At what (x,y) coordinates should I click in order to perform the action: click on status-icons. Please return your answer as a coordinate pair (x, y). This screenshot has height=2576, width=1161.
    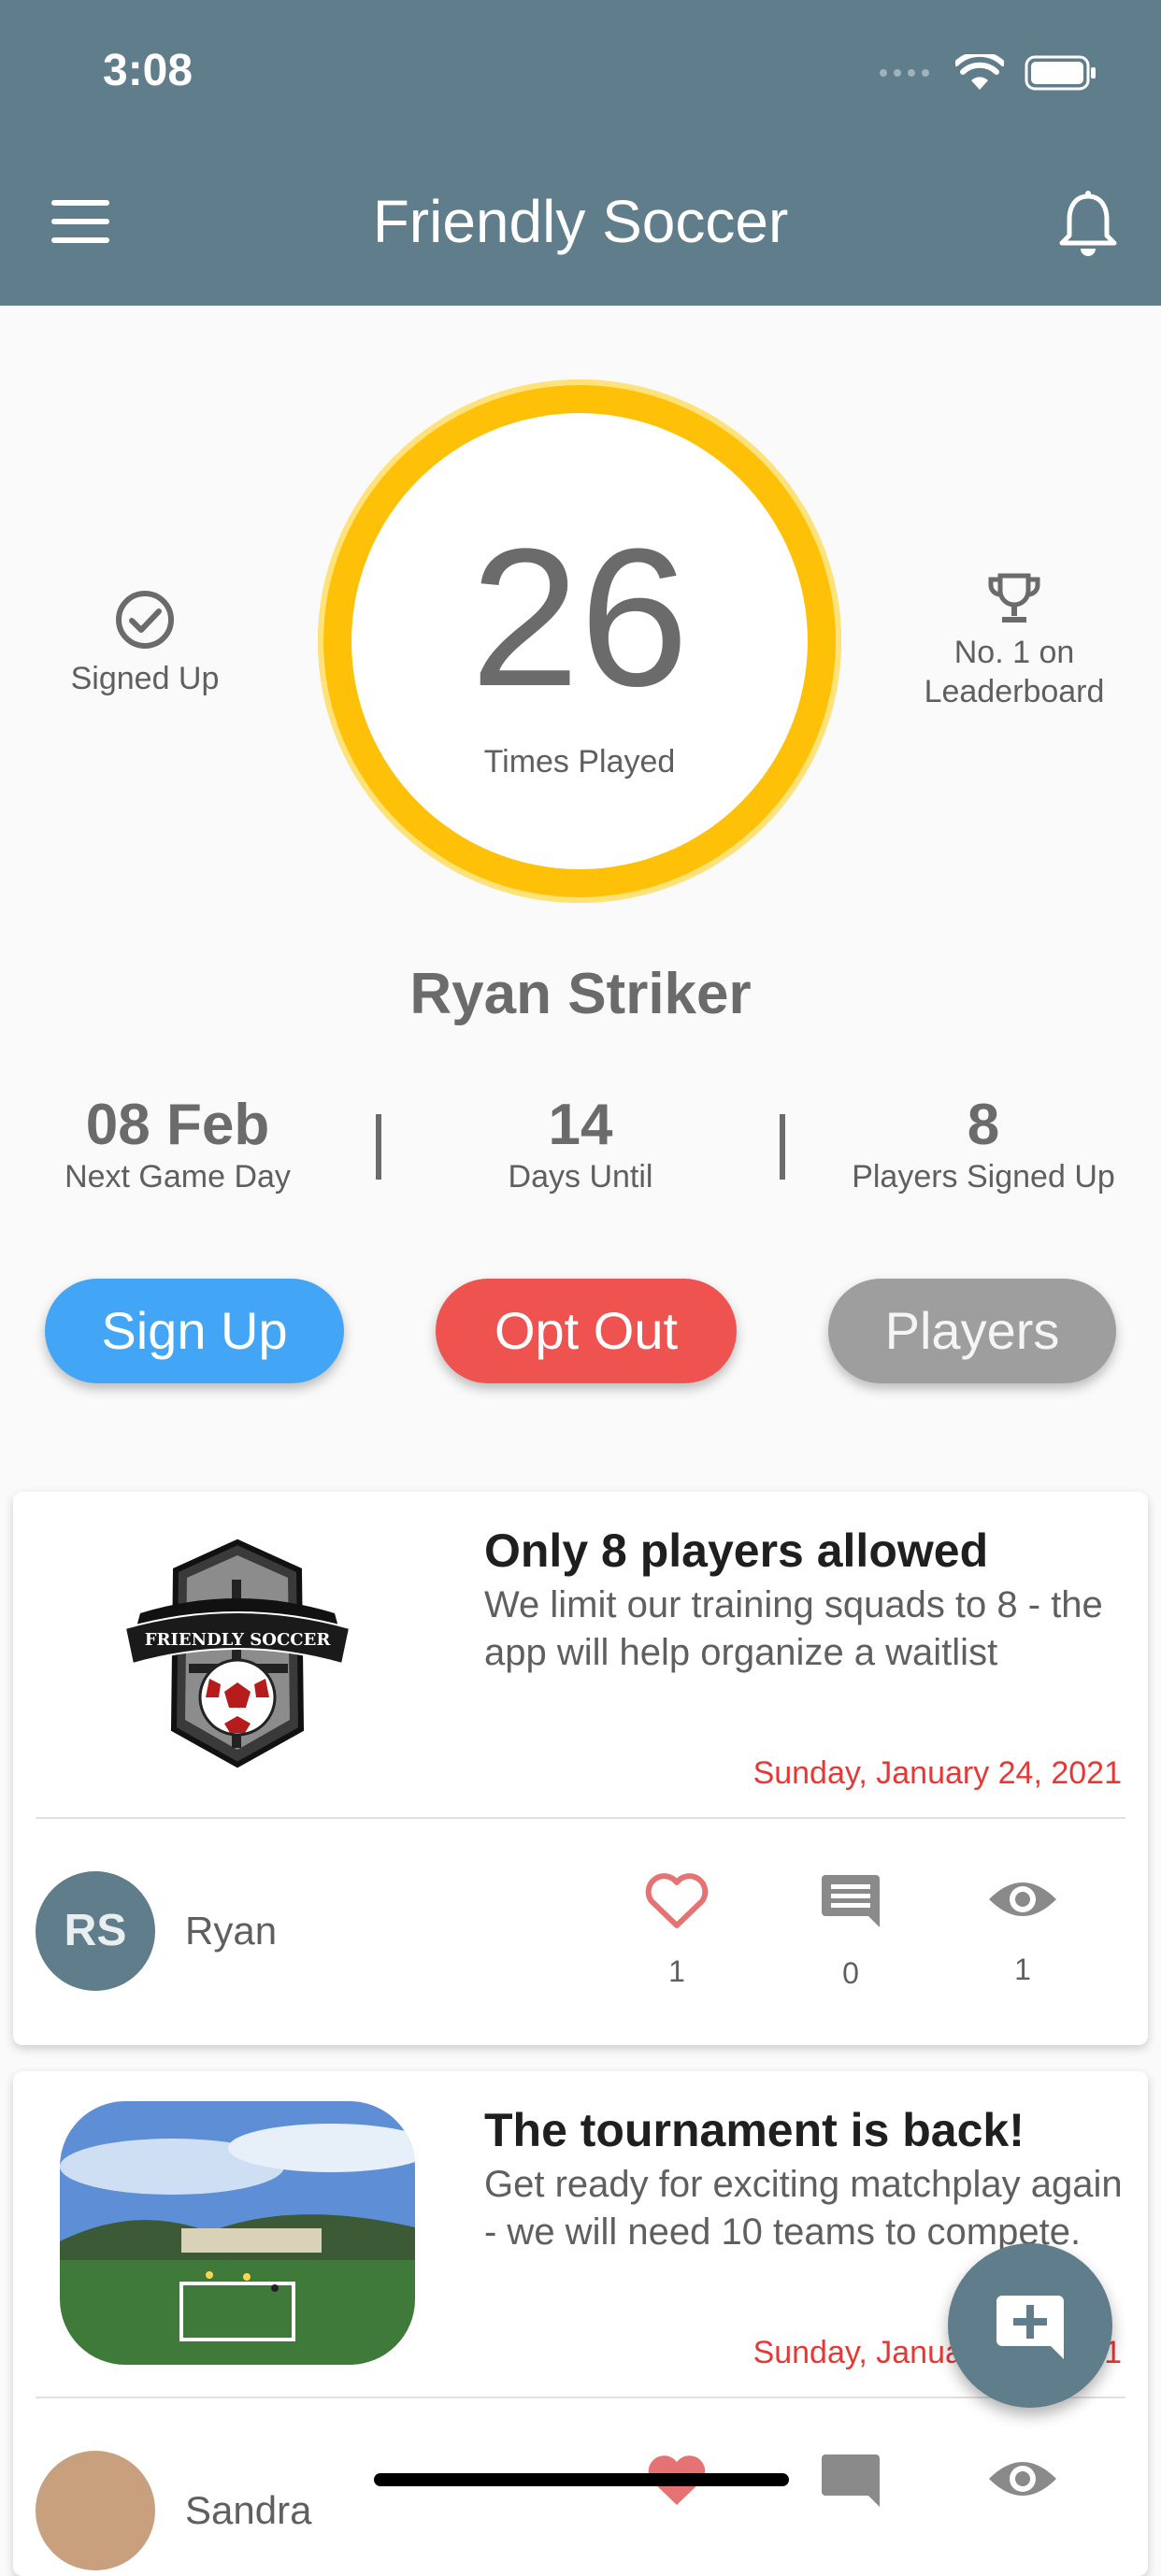
    Looking at the image, I should click on (988, 73).